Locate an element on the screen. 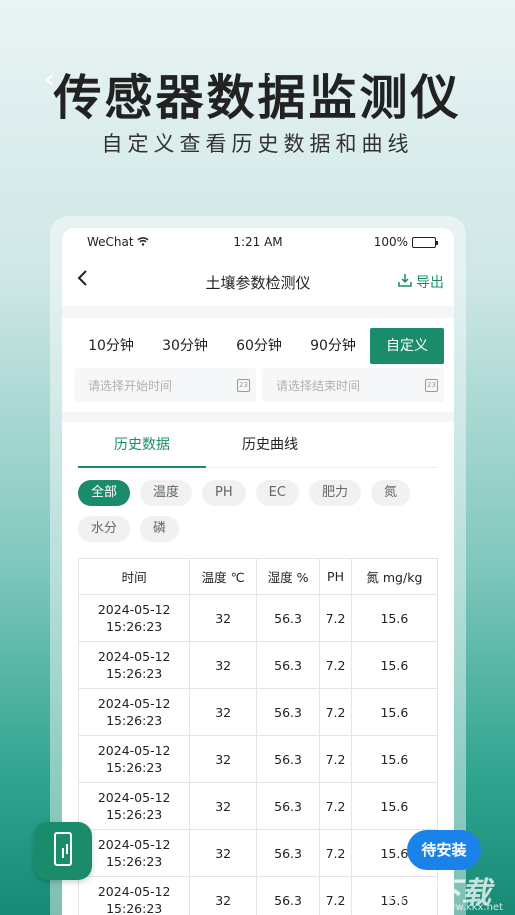 This screenshot has height=915, width=515. battery-status: 100% is located at coordinates (405, 242).